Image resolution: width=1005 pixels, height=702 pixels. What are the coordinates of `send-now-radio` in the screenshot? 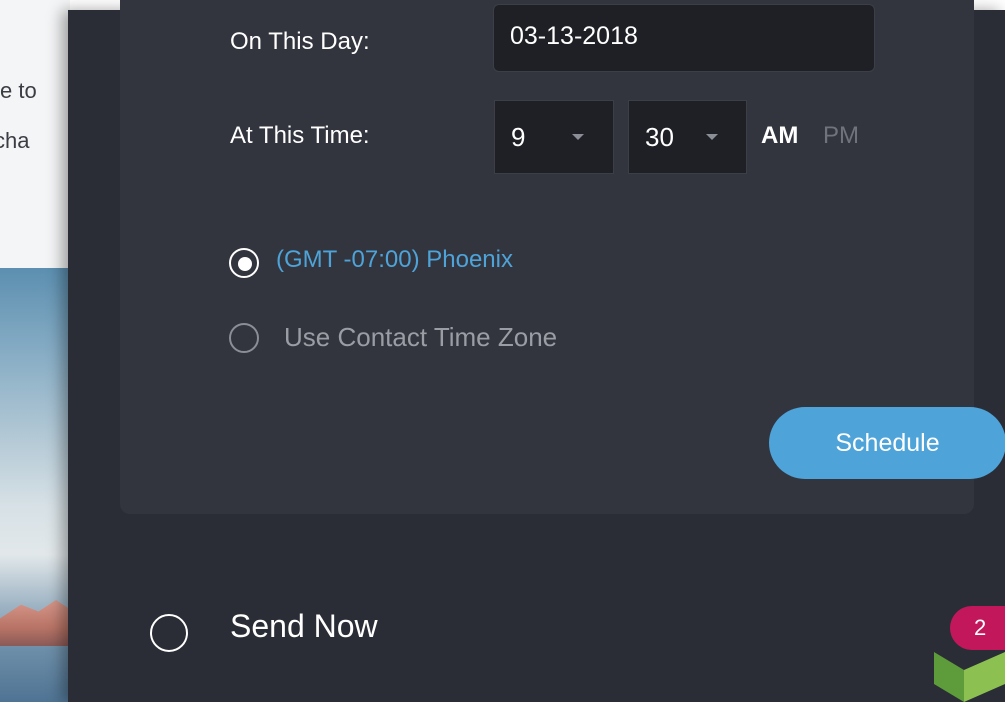 It's located at (169, 633).